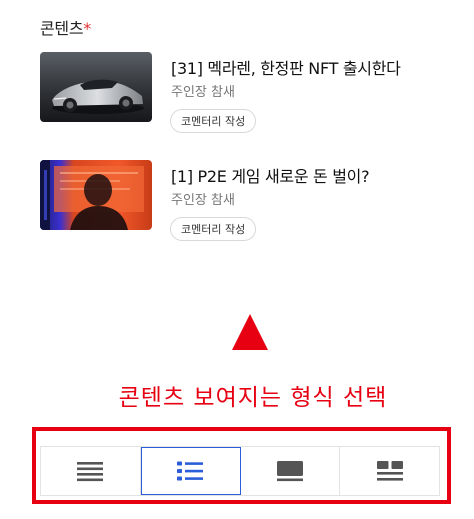 The width and height of the screenshot is (474, 519). What do you see at coordinates (87, 28) in the screenshot?
I see `required-mark: *` at bounding box center [87, 28].